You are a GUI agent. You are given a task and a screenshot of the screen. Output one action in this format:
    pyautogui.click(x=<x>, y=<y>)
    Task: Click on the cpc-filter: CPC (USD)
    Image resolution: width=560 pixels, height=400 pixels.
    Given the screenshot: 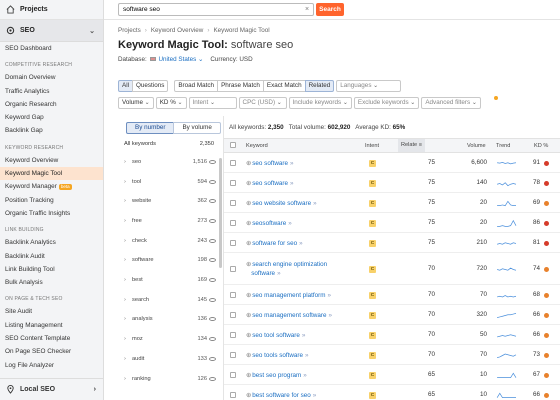 What is the action you would take?
    pyautogui.click(x=262, y=103)
    